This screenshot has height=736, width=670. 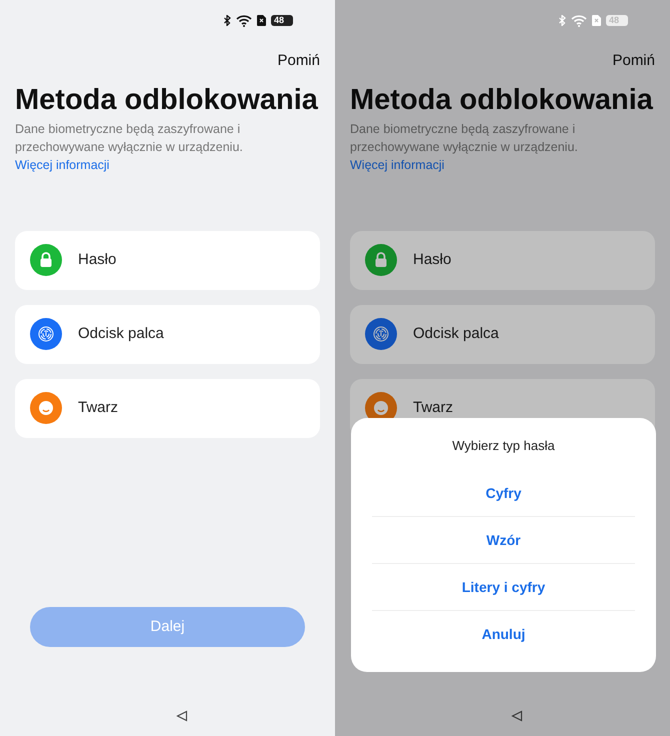 What do you see at coordinates (503, 540) in the screenshot?
I see `sheet-option: Wzór` at bounding box center [503, 540].